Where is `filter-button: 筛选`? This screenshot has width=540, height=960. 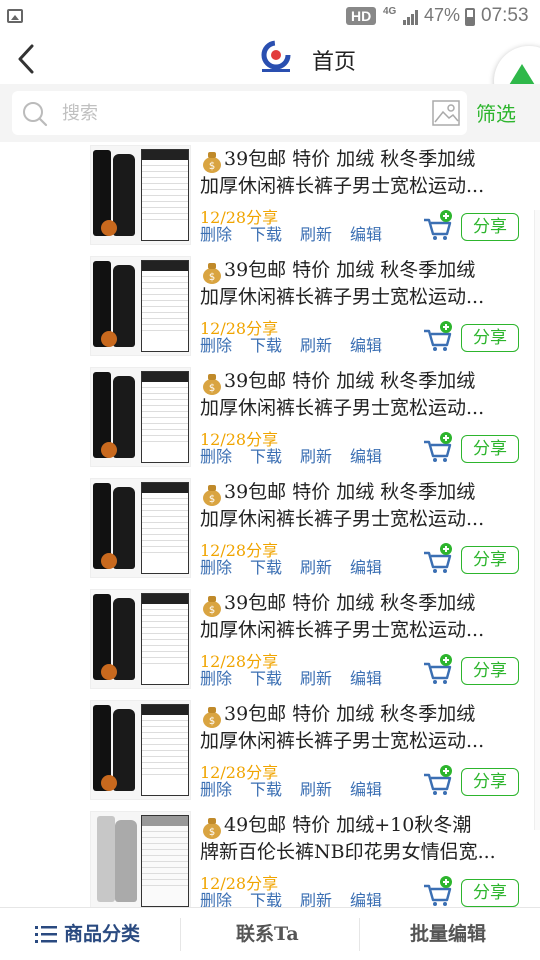 filter-button: 筛选 is located at coordinates (496, 112).